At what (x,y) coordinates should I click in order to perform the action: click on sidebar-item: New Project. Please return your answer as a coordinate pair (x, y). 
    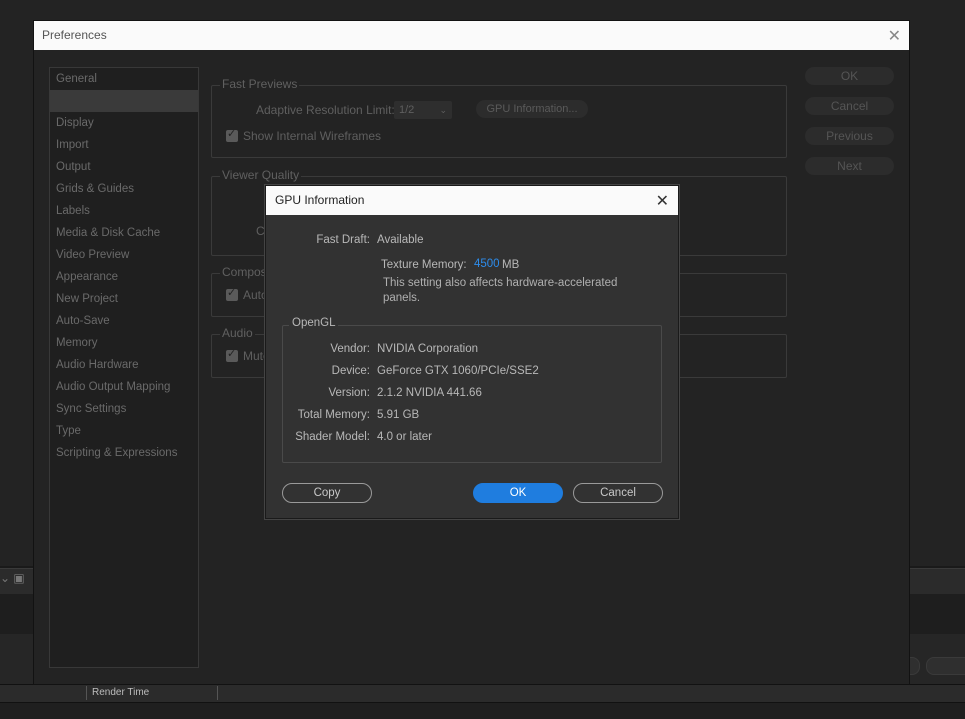
    Looking at the image, I should click on (124, 299).